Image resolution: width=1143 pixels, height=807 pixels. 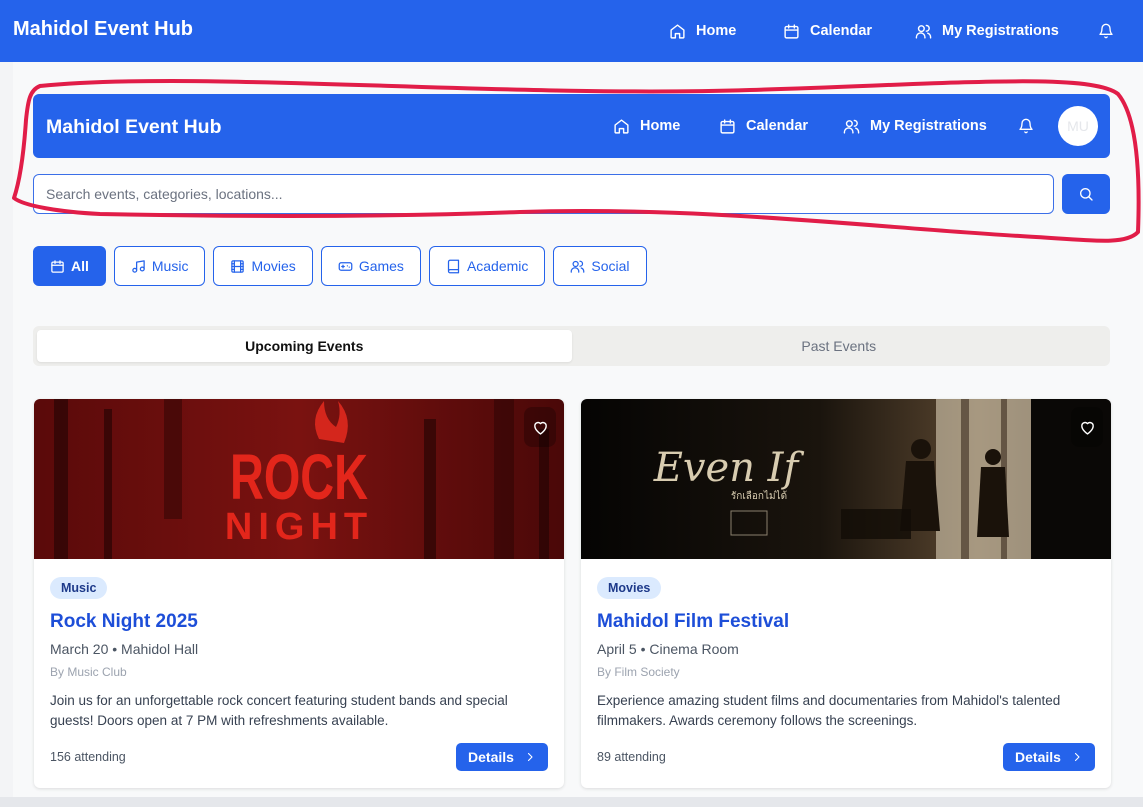 I want to click on event-title: Mahidol Film Festival, so click(x=693, y=622).